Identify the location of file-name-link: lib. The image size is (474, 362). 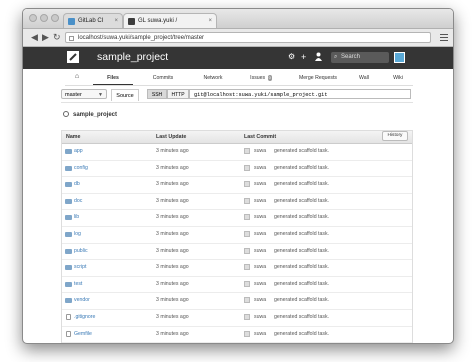
(76, 217).